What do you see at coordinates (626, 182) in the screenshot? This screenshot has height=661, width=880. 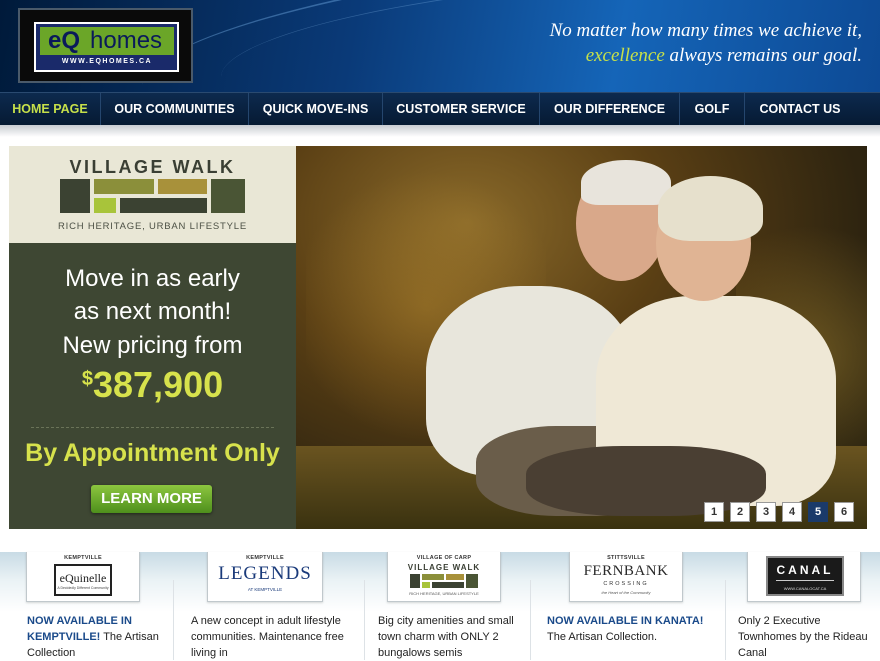 I see `man-hair-shape` at bounding box center [626, 182].